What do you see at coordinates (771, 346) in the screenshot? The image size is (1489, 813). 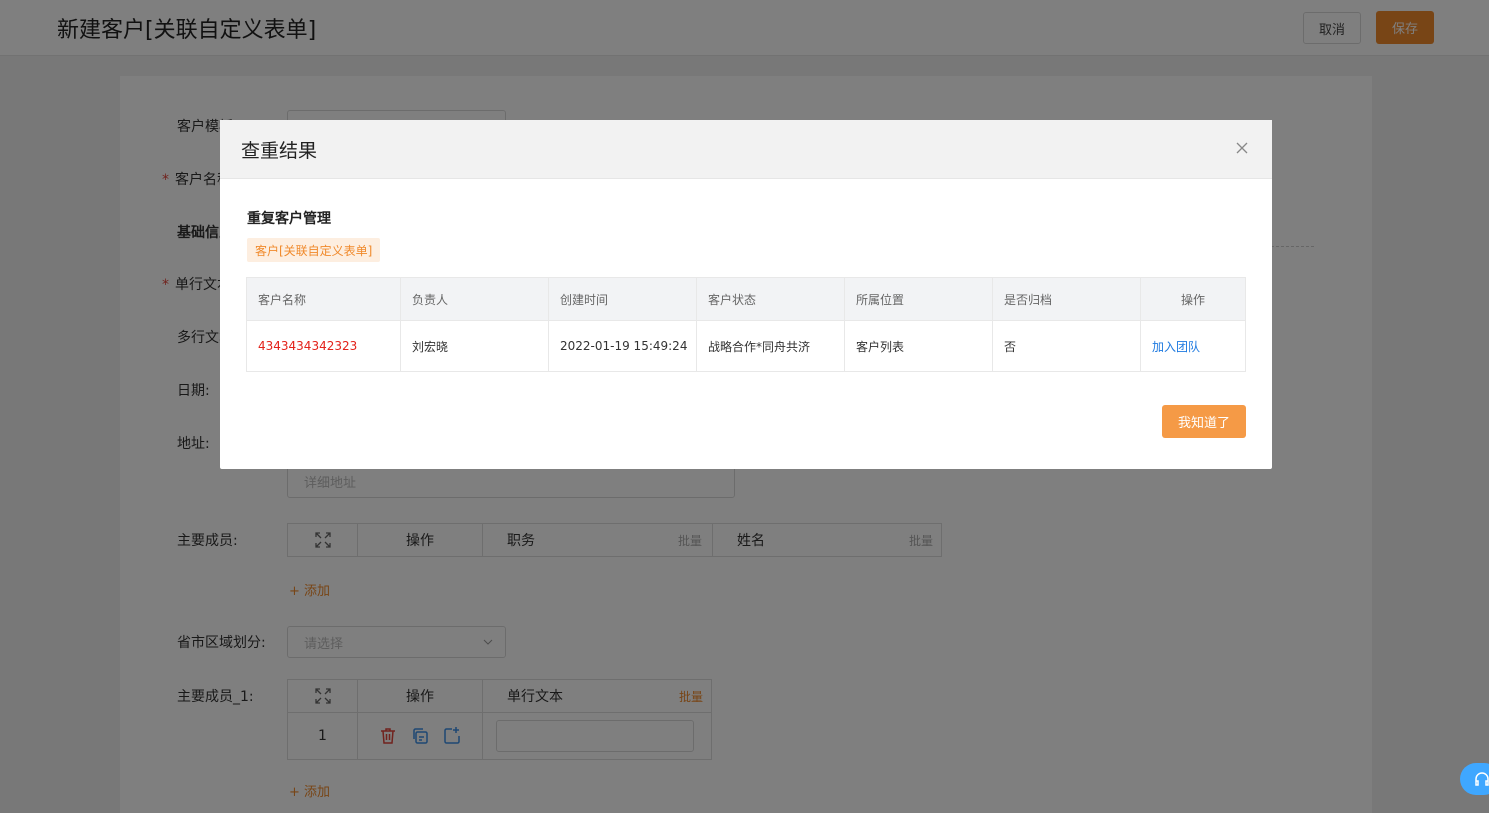 I see `status-cell: 战略合作*同舟共济` at bounding box center [771, 346].